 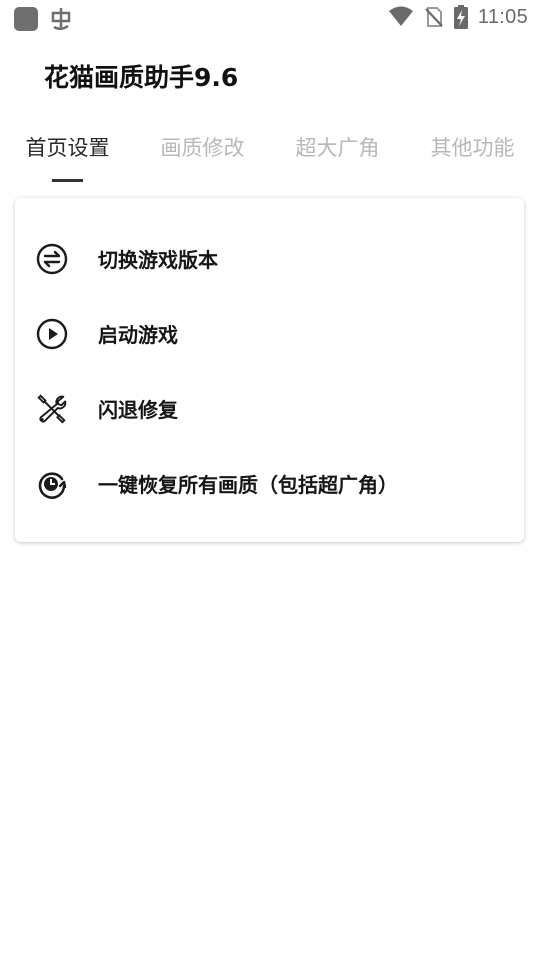 I want to click on menu-item-label: 闪退修复, so click(x=138, y=410).